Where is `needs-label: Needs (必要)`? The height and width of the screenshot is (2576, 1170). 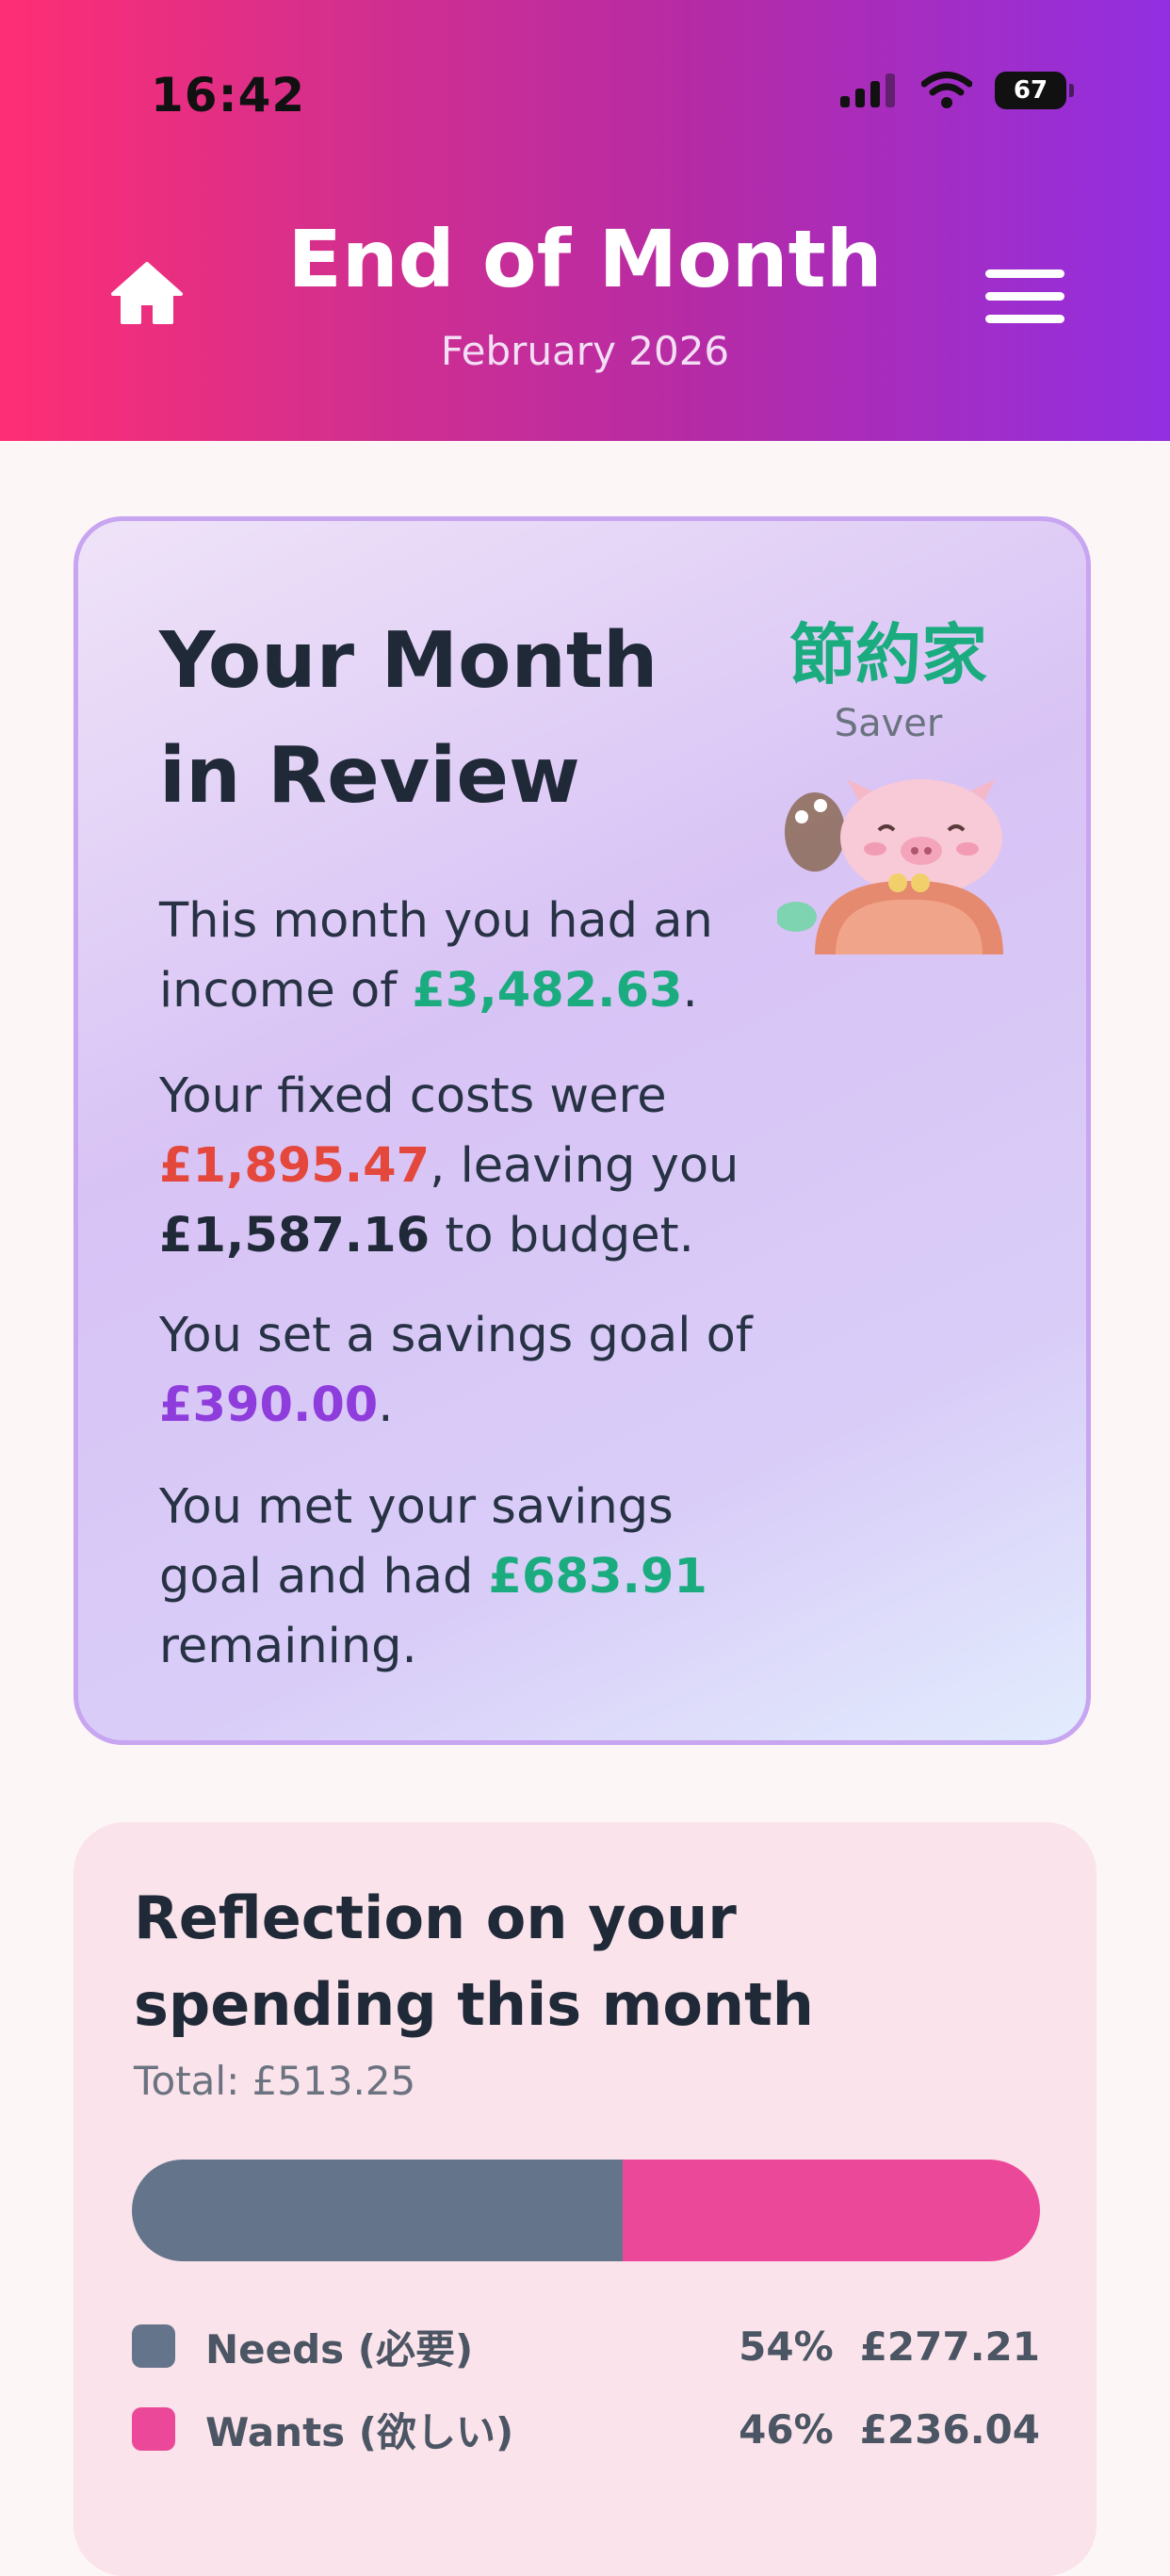 needs-label: Needs (必要) is located at coordinates (339, 2348).